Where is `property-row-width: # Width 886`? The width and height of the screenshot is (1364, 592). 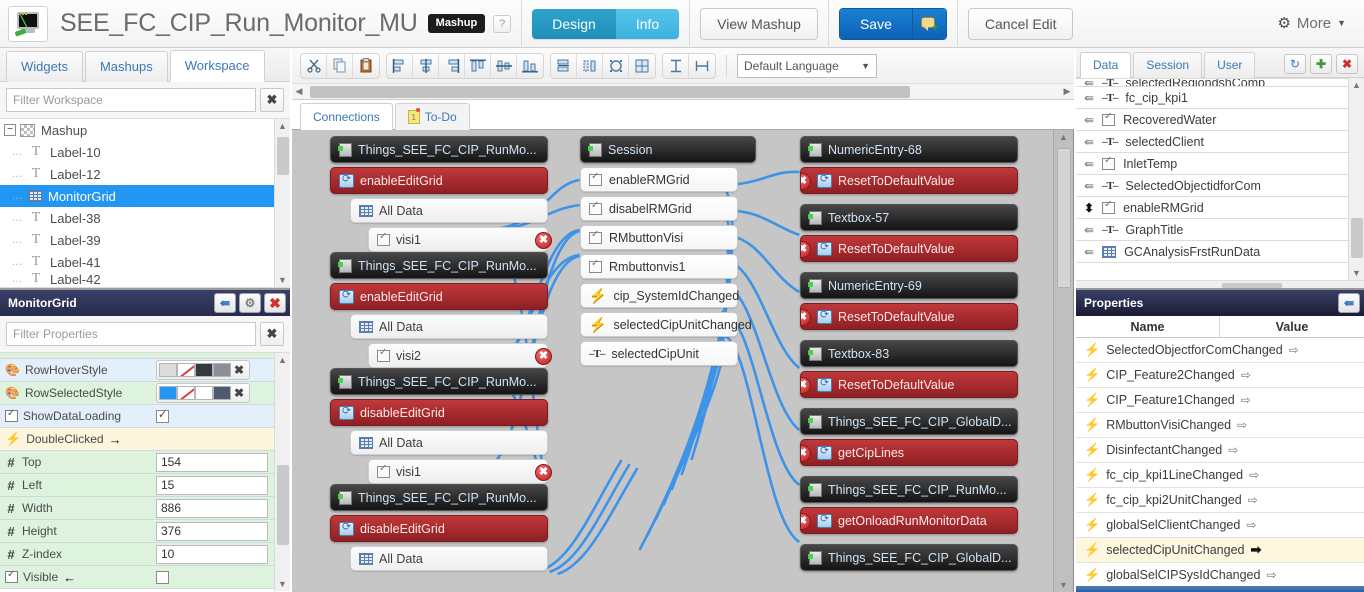 property-row-width: # Width 886 is located at coordinates (145, 508).